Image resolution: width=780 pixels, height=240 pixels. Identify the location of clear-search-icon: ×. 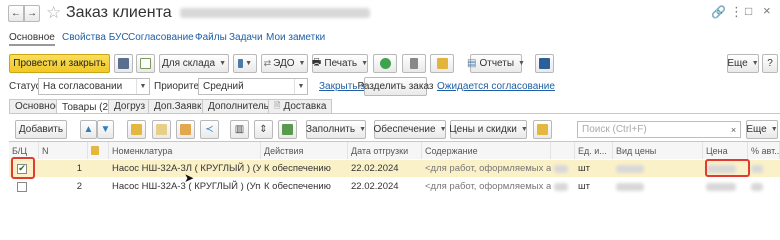
(733, 129).